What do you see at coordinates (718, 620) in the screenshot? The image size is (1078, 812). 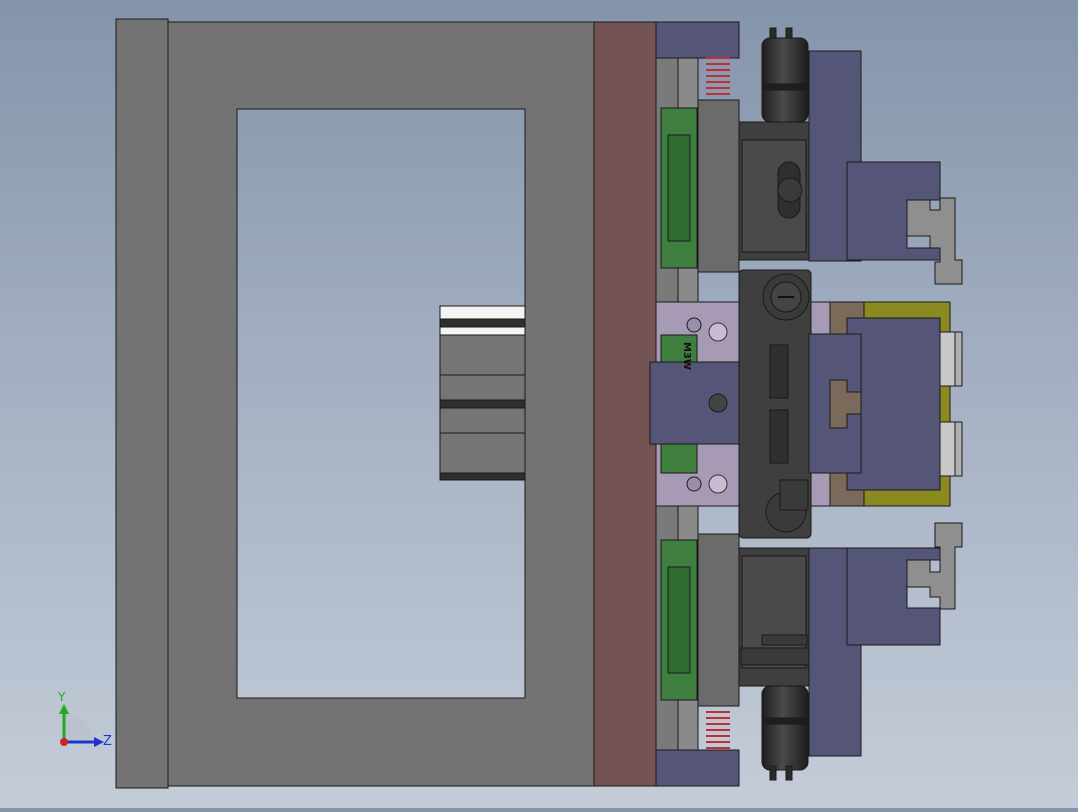 I see `slide-bar-bottom` at bounding box center [718, 620].